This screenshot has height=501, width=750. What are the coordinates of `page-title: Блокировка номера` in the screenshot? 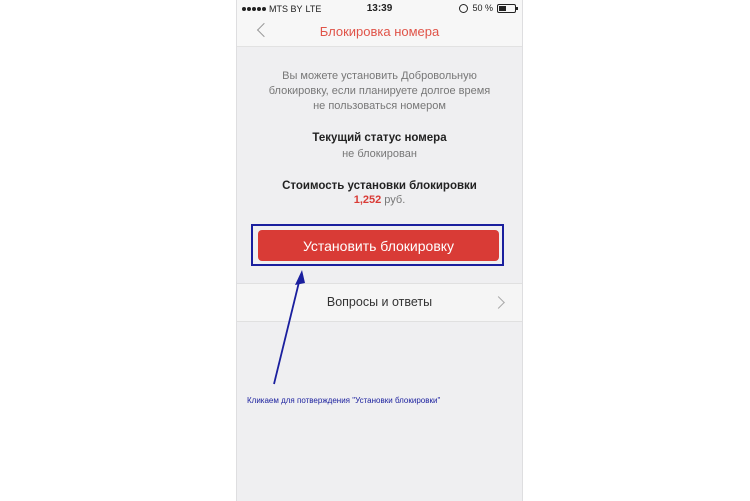 It's located at (379, 31).